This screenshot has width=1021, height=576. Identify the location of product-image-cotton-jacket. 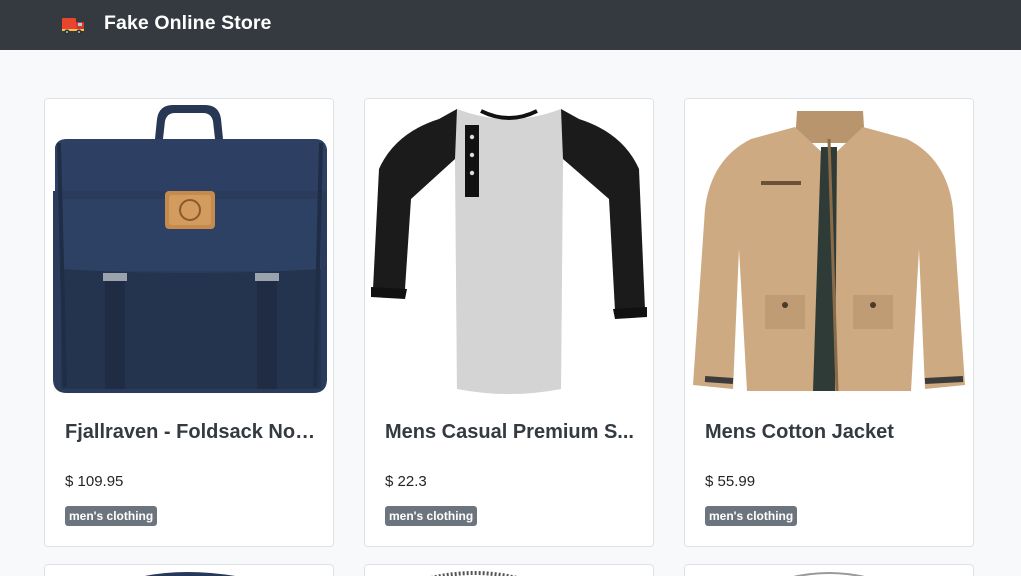
(829, 249).